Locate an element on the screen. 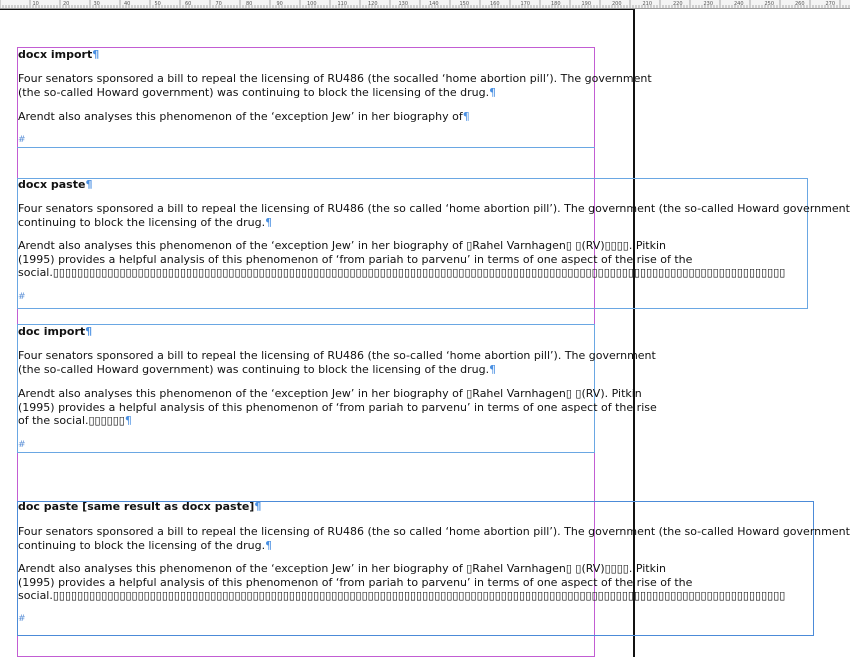 This screenshot has width=850, height=657. ruler-label: 80 is located at coordinates (249, 4).